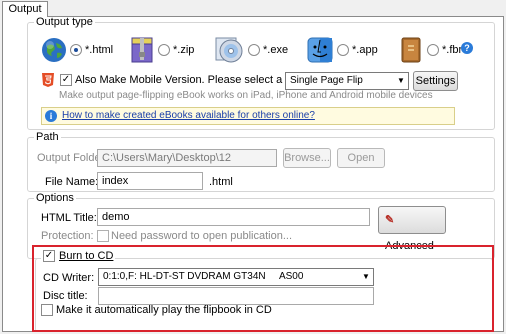 The image size is (506, 334). I want to click on radio-exe-label: *.exe, so click(276, 50).